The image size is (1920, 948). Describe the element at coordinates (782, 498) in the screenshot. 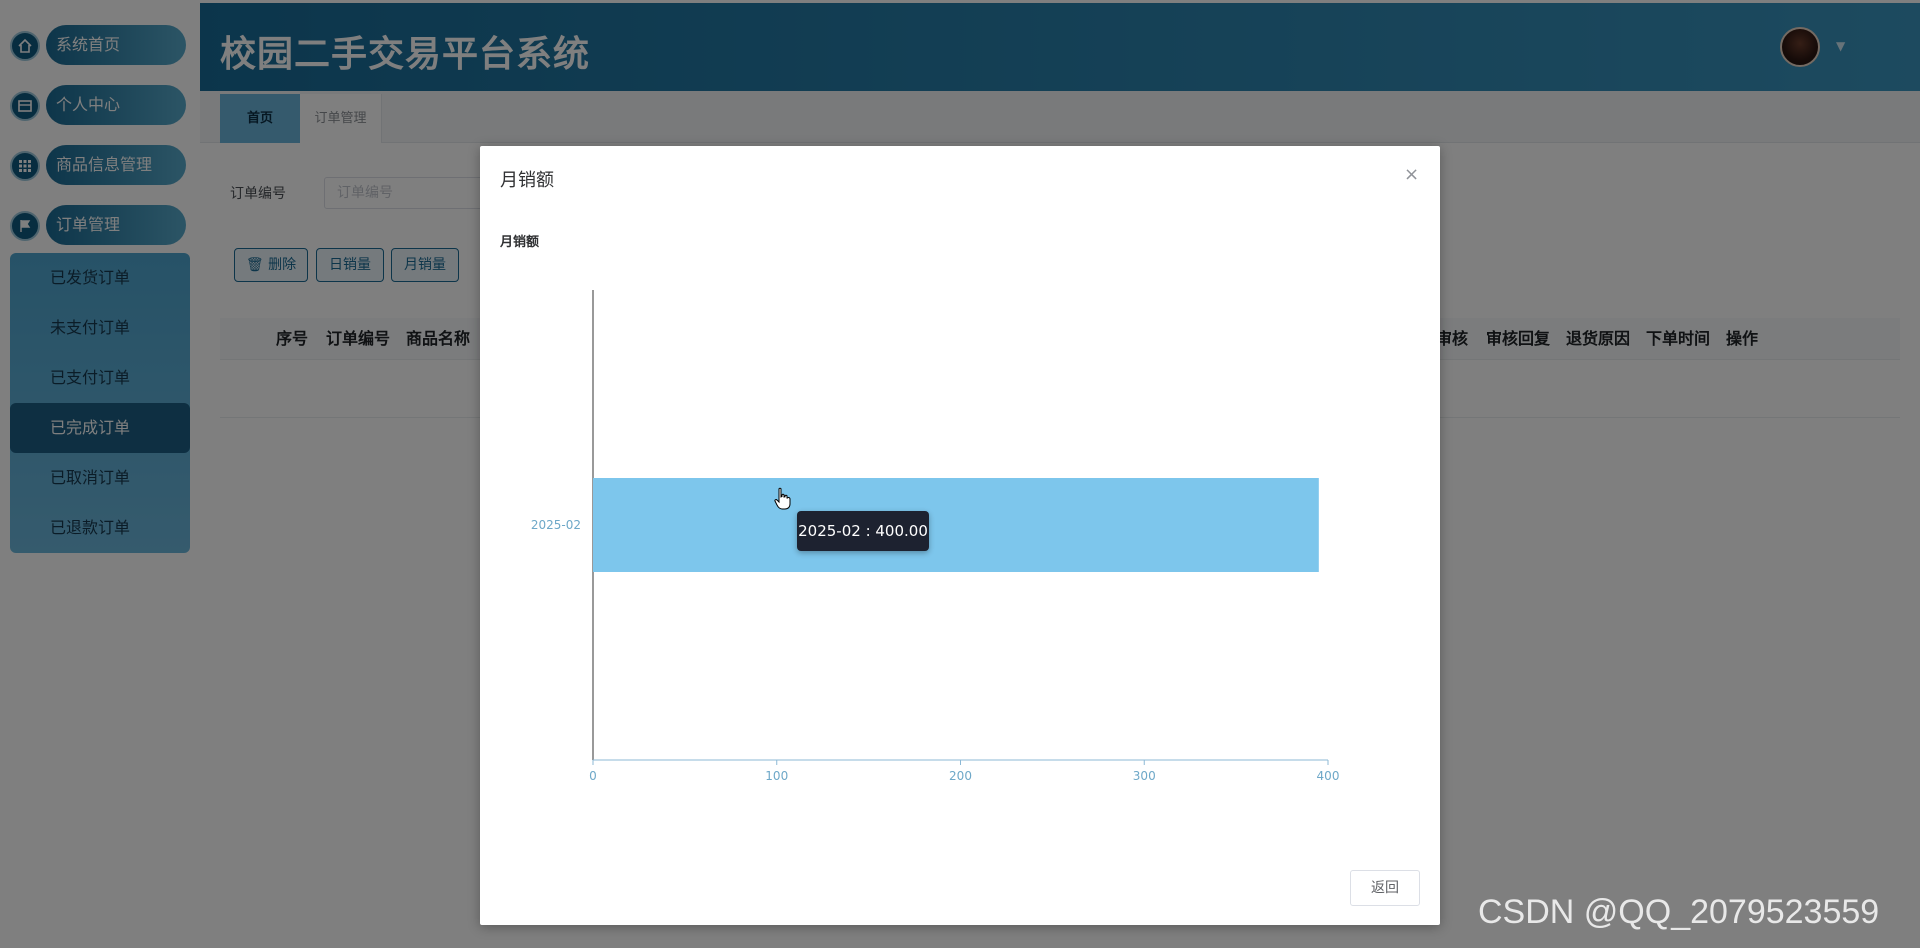

I see `hand-cursor-icon` at that location.